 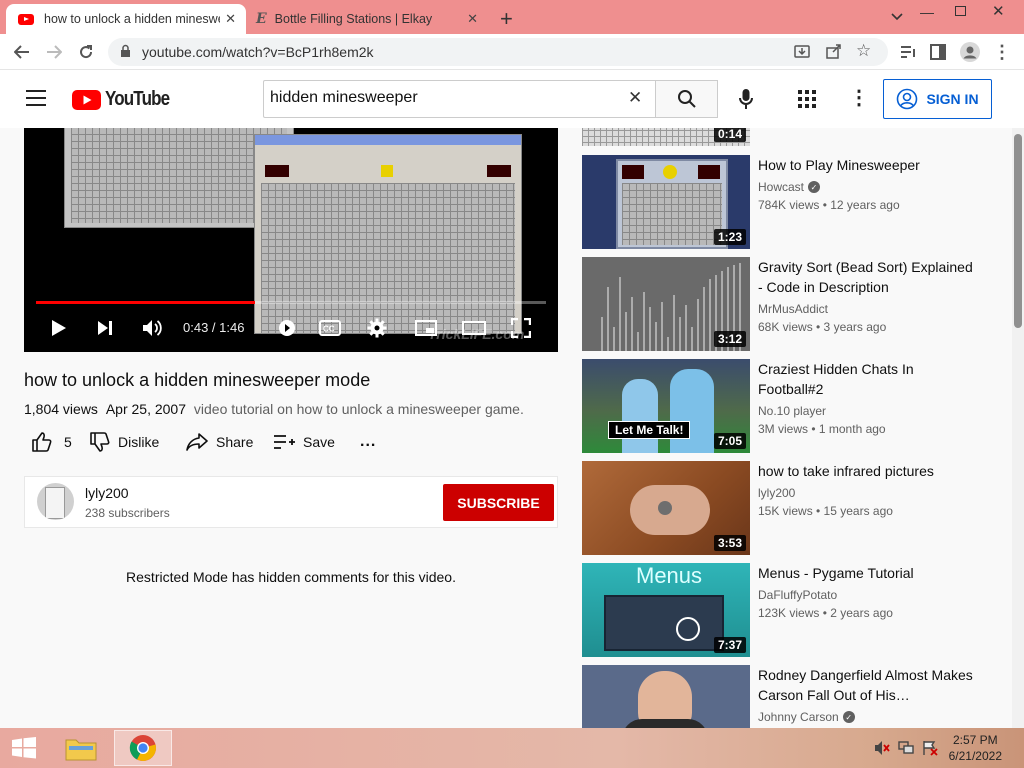 I want to click on svg-text: CC, so click(x=329, y=329).